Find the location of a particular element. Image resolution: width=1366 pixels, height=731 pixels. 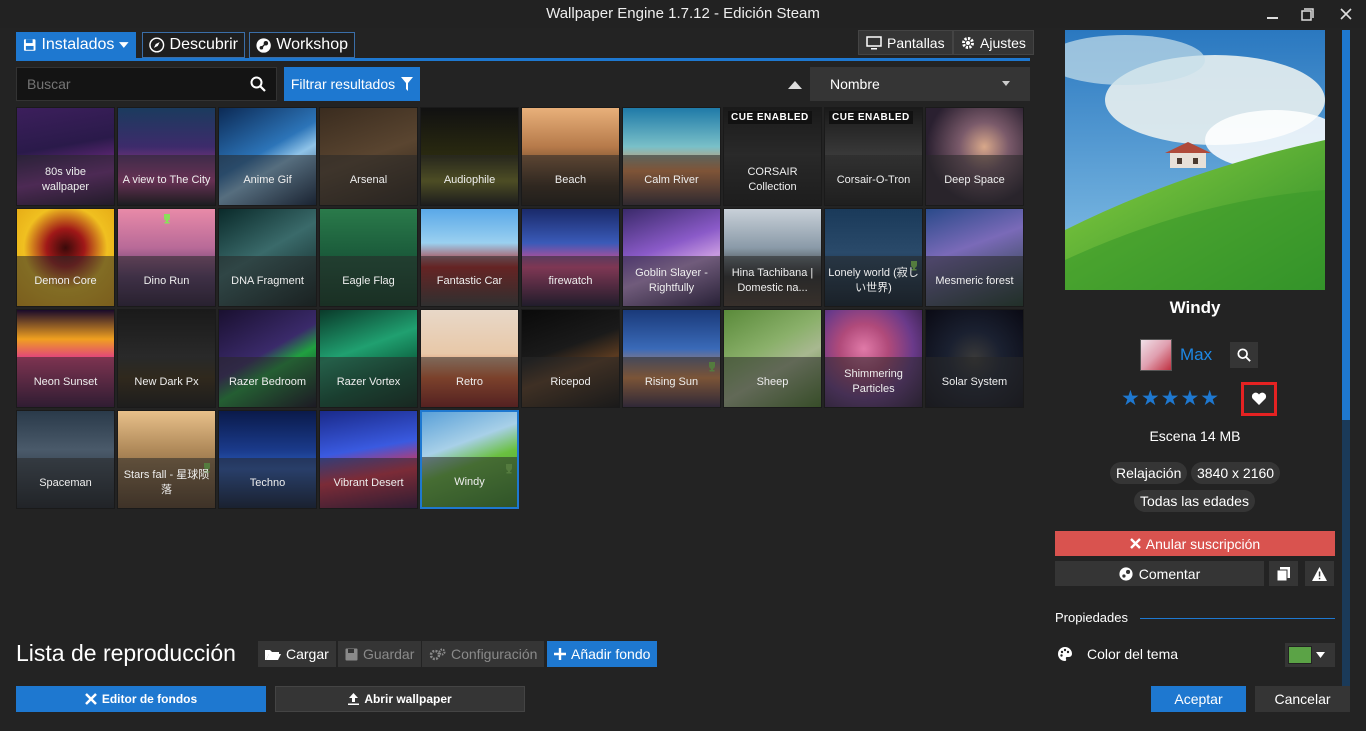

wallpaper-tile: Retro is located at coordinates (469, 358).